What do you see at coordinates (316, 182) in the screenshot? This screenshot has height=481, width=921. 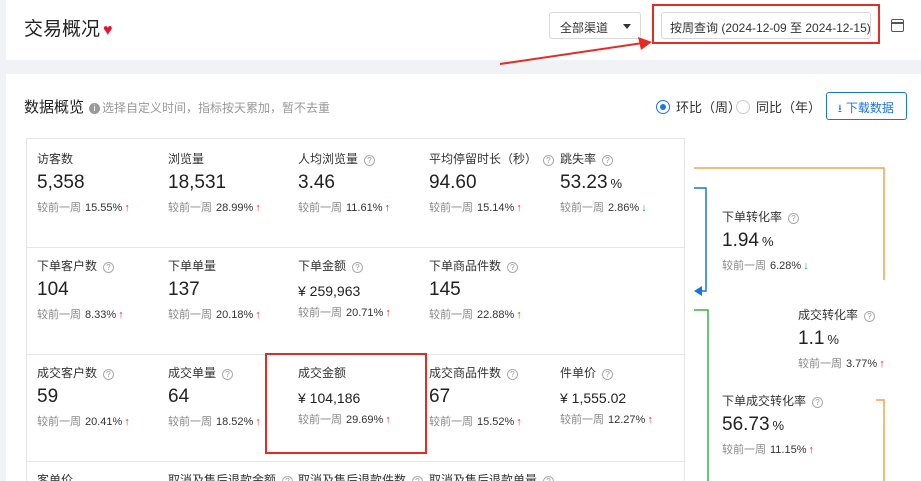 I see `metric-value-text: 3.46` at bounding box center [316, 182].